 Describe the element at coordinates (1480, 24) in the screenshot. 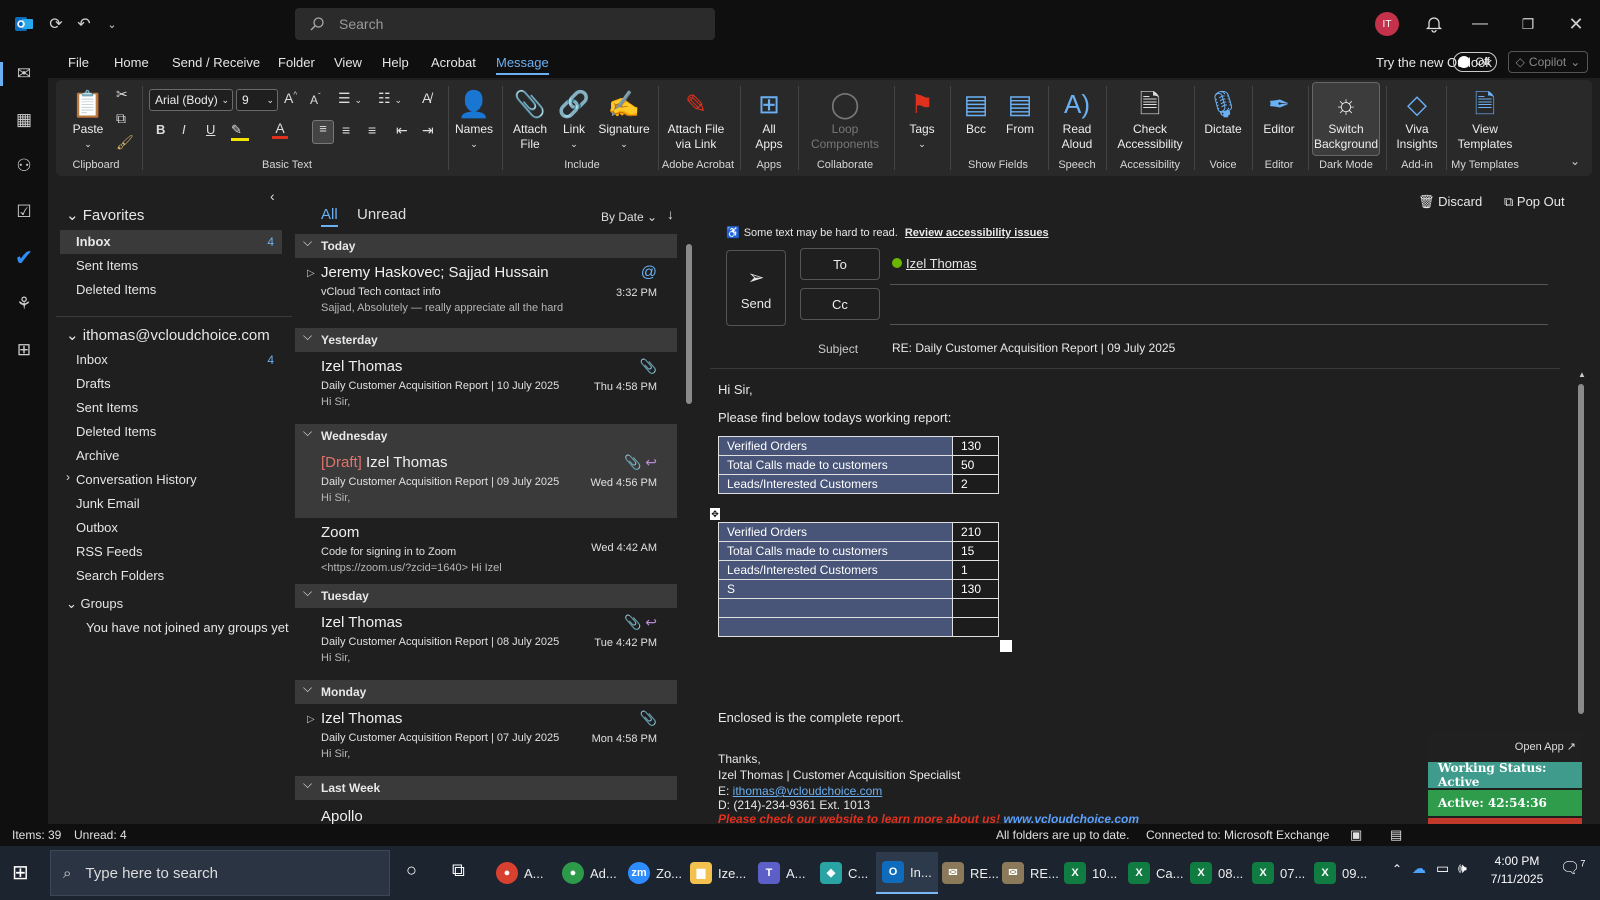

I see `minimize-icon: —` at that location.